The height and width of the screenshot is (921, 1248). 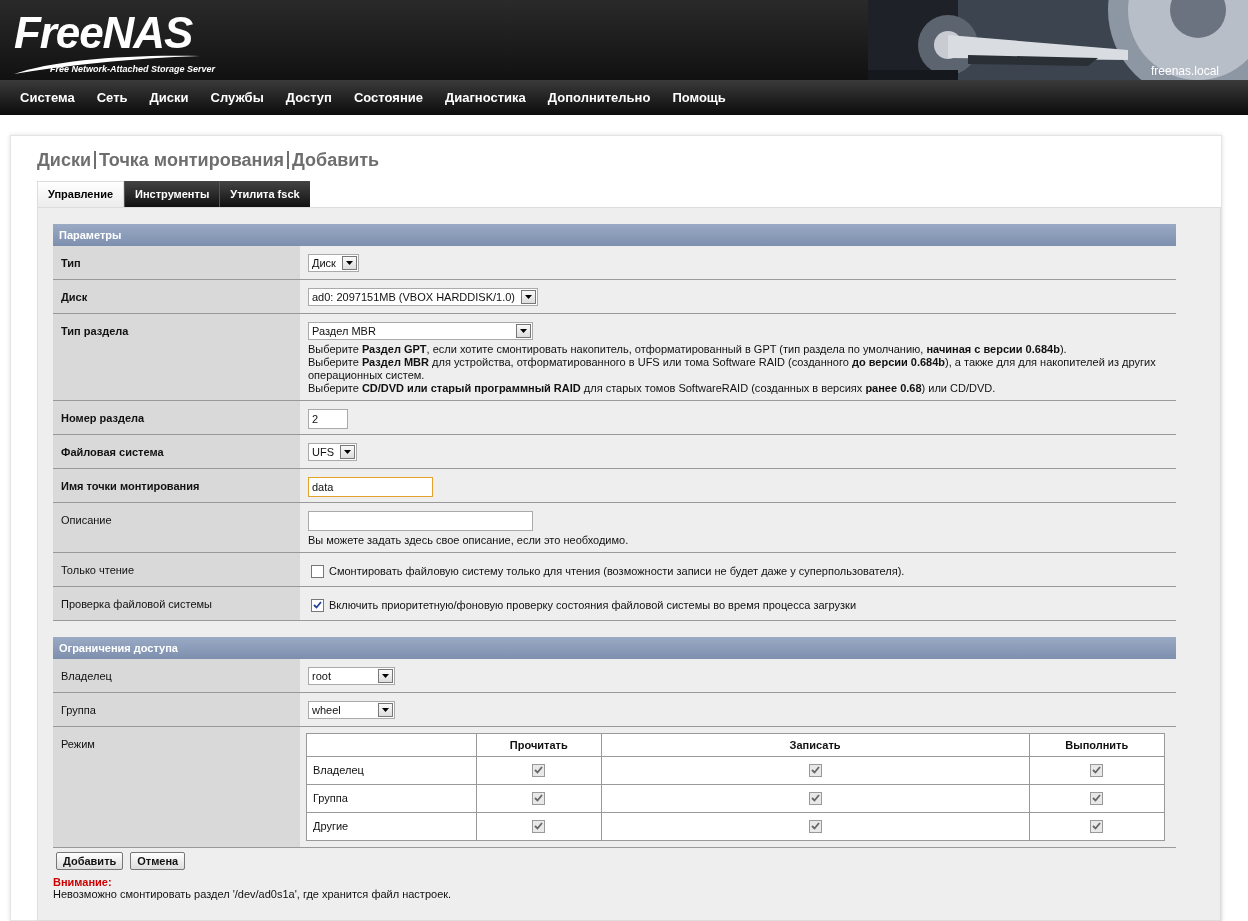 I want to click on field-label: Только чтение, so click(x=98, y=570).